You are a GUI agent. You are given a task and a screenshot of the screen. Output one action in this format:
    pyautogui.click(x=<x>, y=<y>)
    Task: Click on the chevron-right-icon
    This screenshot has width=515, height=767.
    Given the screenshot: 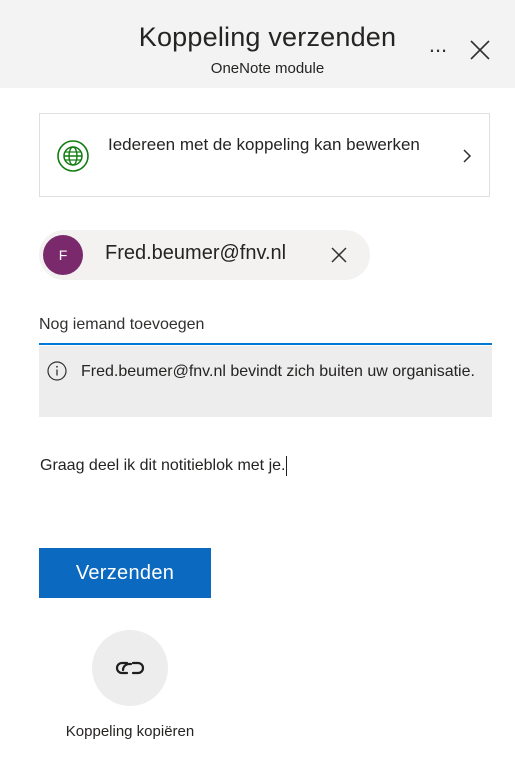 What is the action you would take?
    pyautogui.click(x=467, y=156)
    